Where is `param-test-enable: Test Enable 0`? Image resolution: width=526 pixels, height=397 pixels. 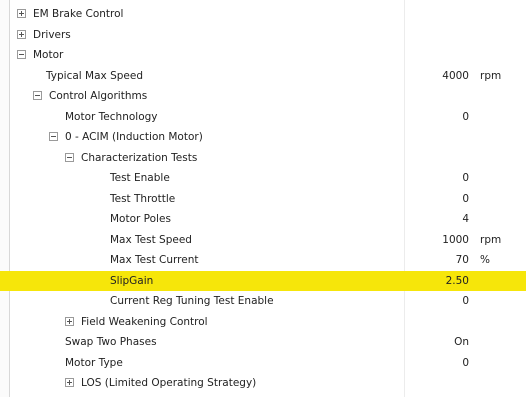
param-test-enable: Test Enable 0 is located at coordinates (263, 178).